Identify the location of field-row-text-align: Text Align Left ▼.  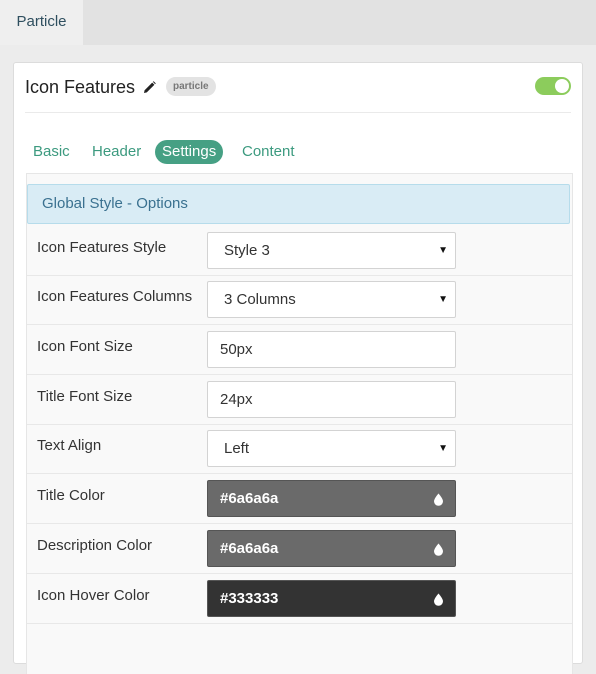
(299, 449).